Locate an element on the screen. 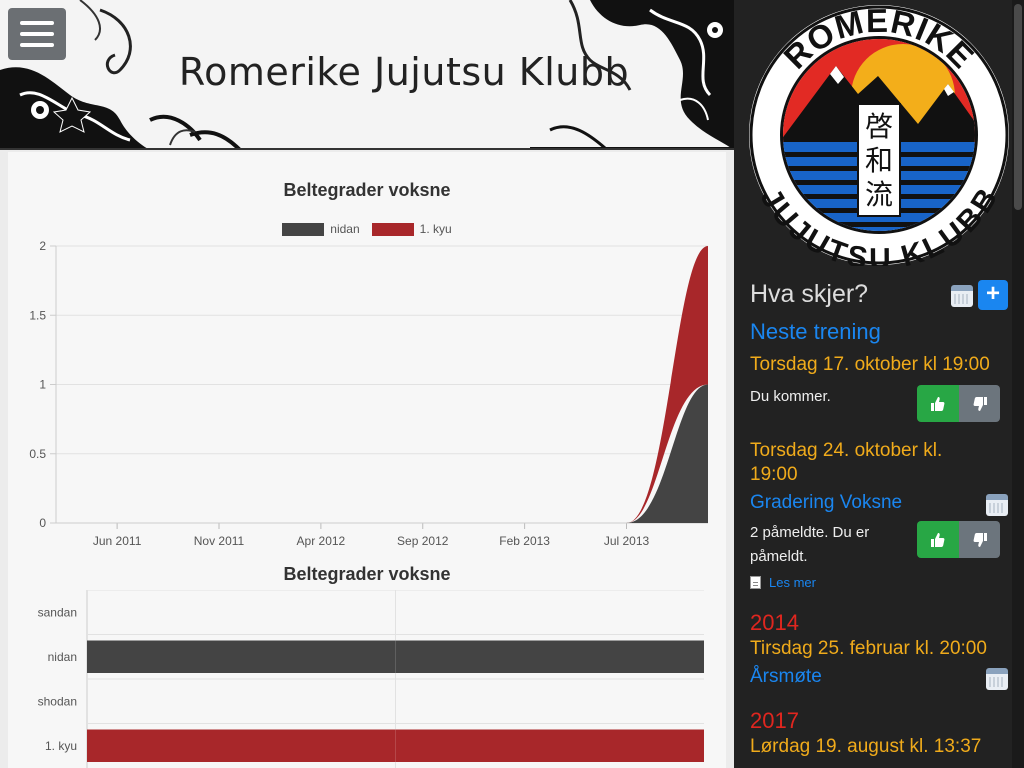  event-2-status-line2: påmeldt. is located at coordinates (779, 556).